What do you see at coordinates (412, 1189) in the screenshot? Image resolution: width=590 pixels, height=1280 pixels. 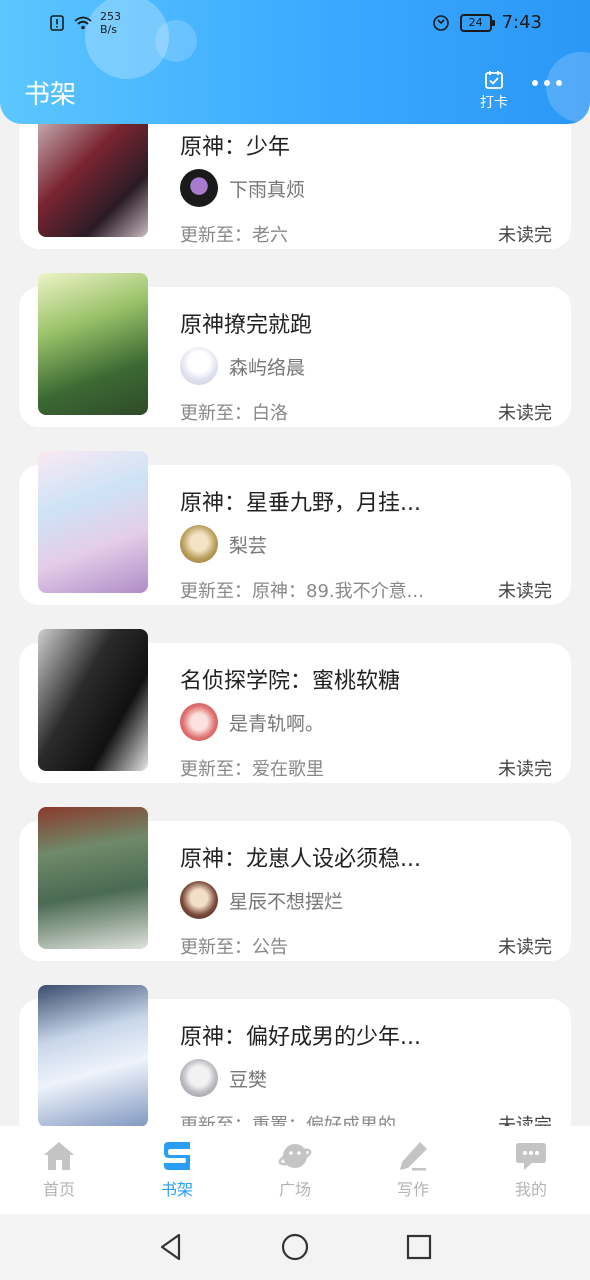 I see `nav-label: 写作` at bounding box center [412, 1189].